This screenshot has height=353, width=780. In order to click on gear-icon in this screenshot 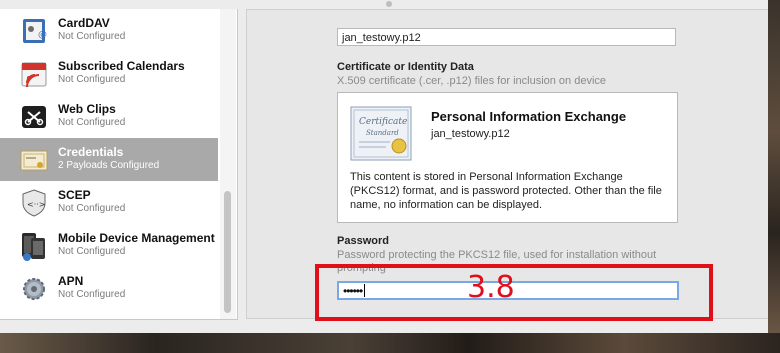, I will do `click(34, 289)`.